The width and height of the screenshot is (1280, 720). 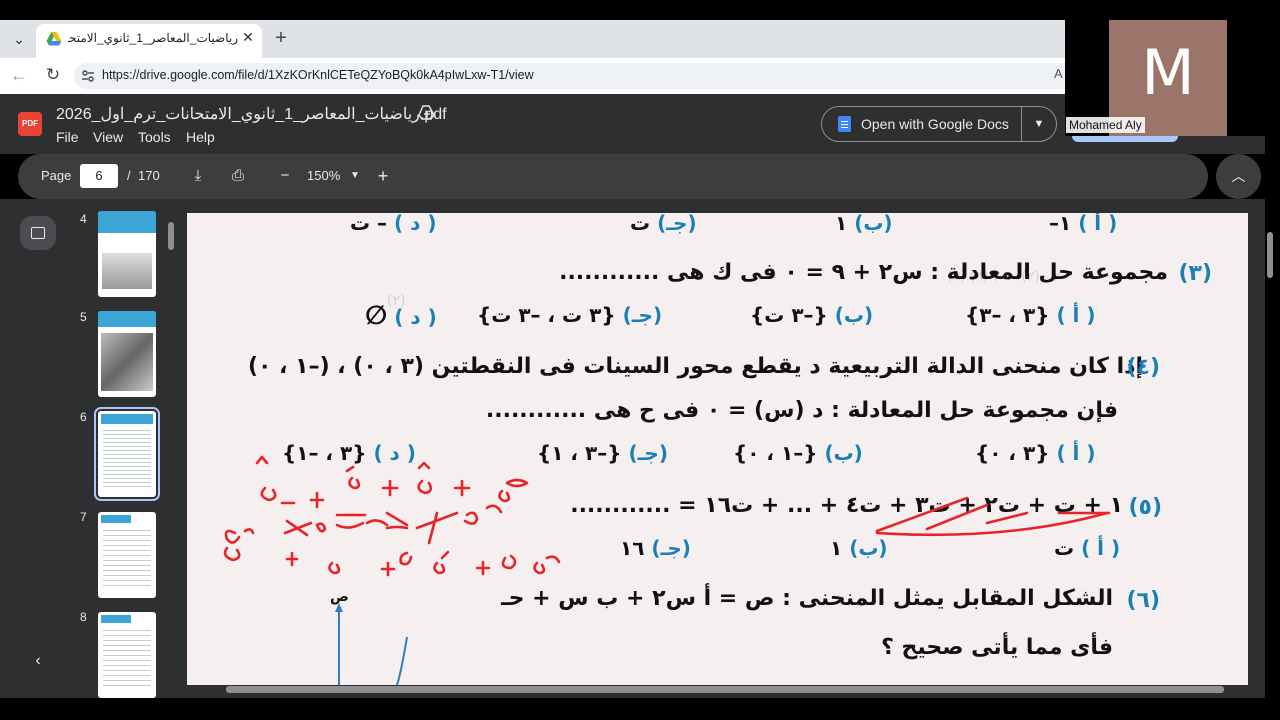 I want to click on tab-search-chevron-icon: ⌄, so click(x=19, y=39).